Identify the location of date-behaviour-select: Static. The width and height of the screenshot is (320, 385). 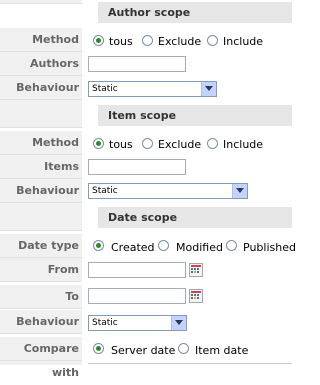
(137, 323).